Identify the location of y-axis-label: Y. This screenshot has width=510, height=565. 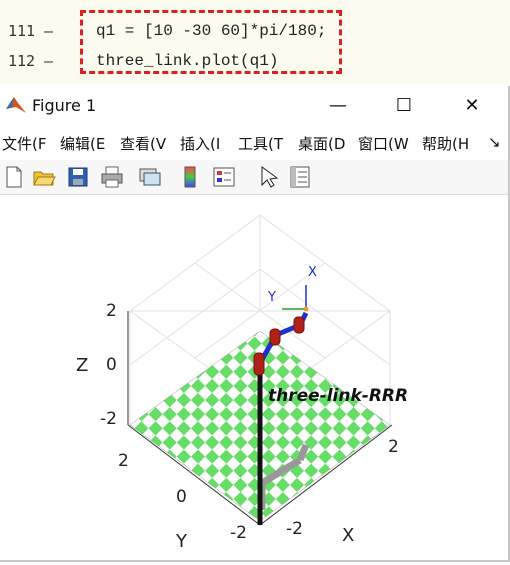
(181, 541).